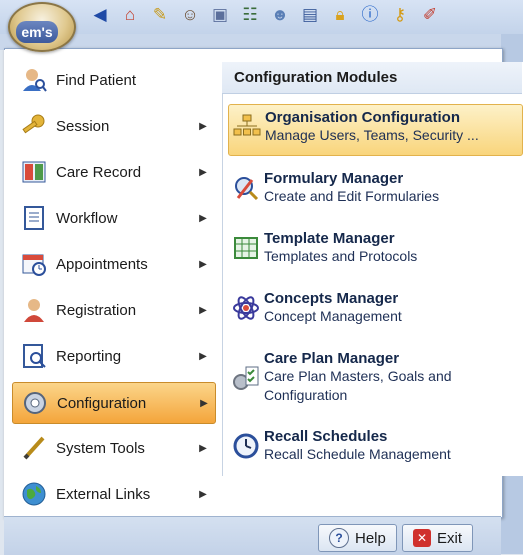 The width and height of the screenshot is (523, 555). I want to click on info-icon: ⓘ, so click(370, 15).